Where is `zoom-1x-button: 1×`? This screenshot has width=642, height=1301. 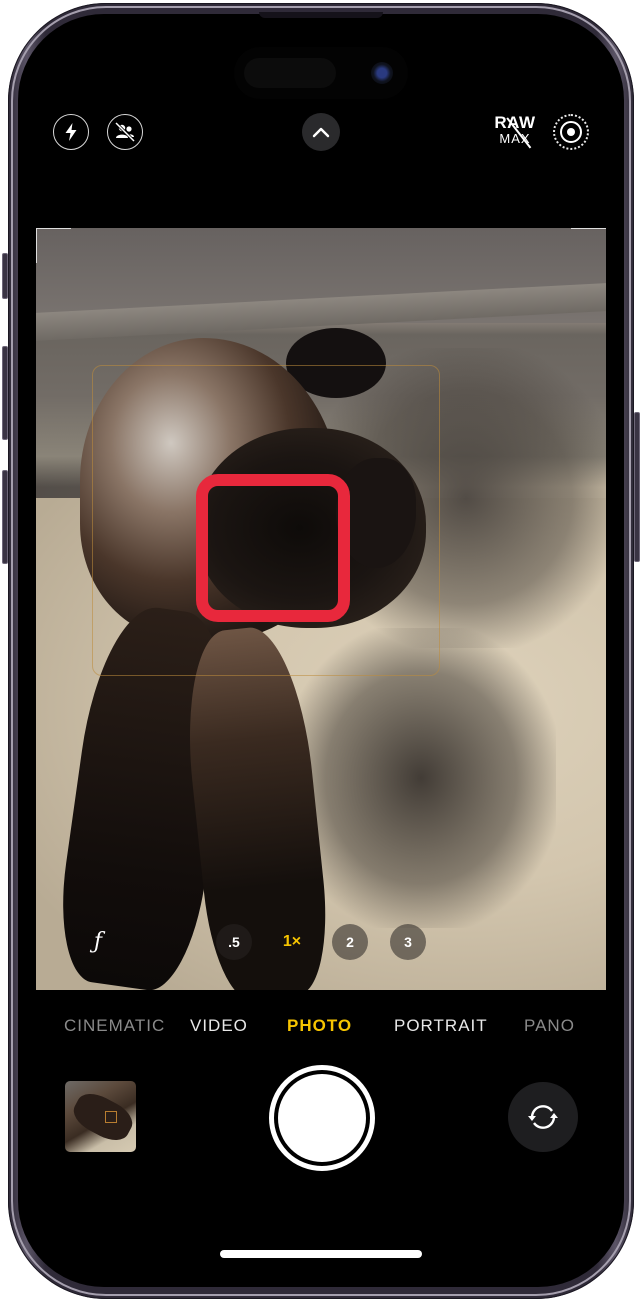
zoom-1x-button: 1× is located at coordinates (292, 942).